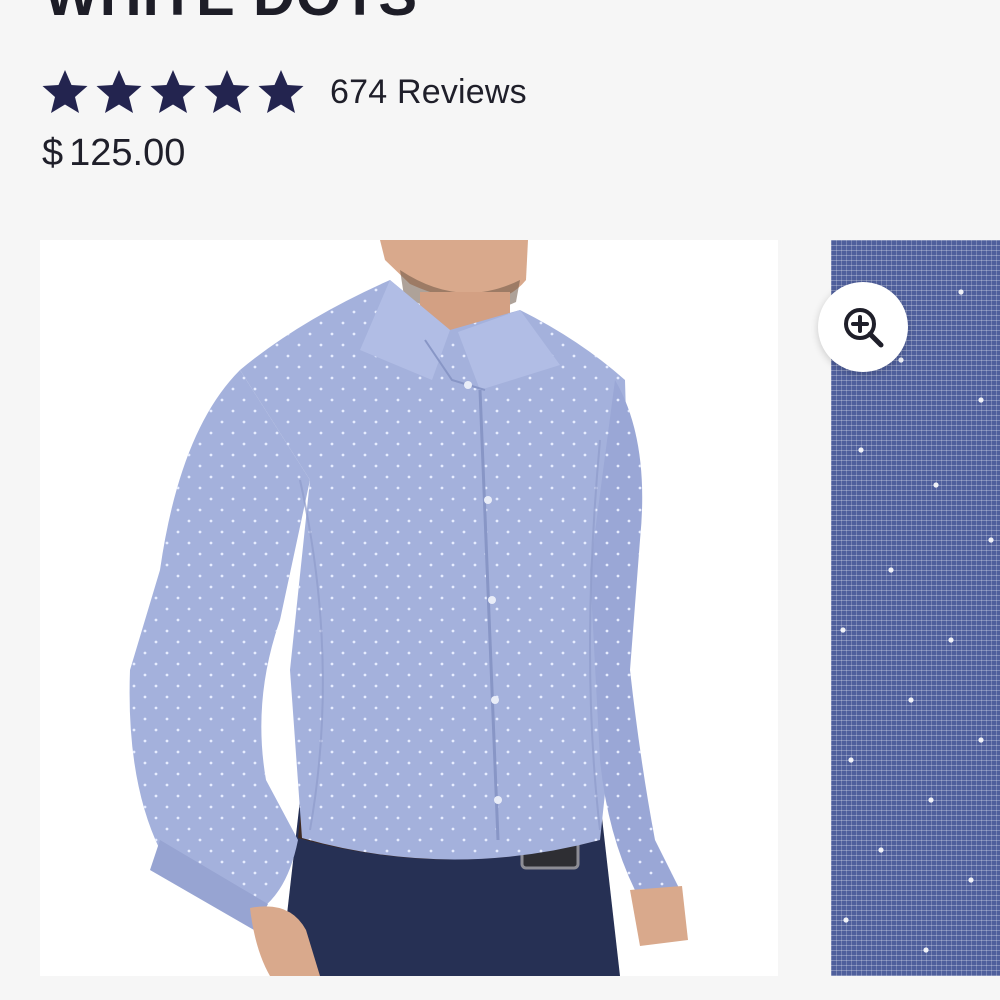  I want to click on product-title: WHITE DOTS, so click(231, 14).